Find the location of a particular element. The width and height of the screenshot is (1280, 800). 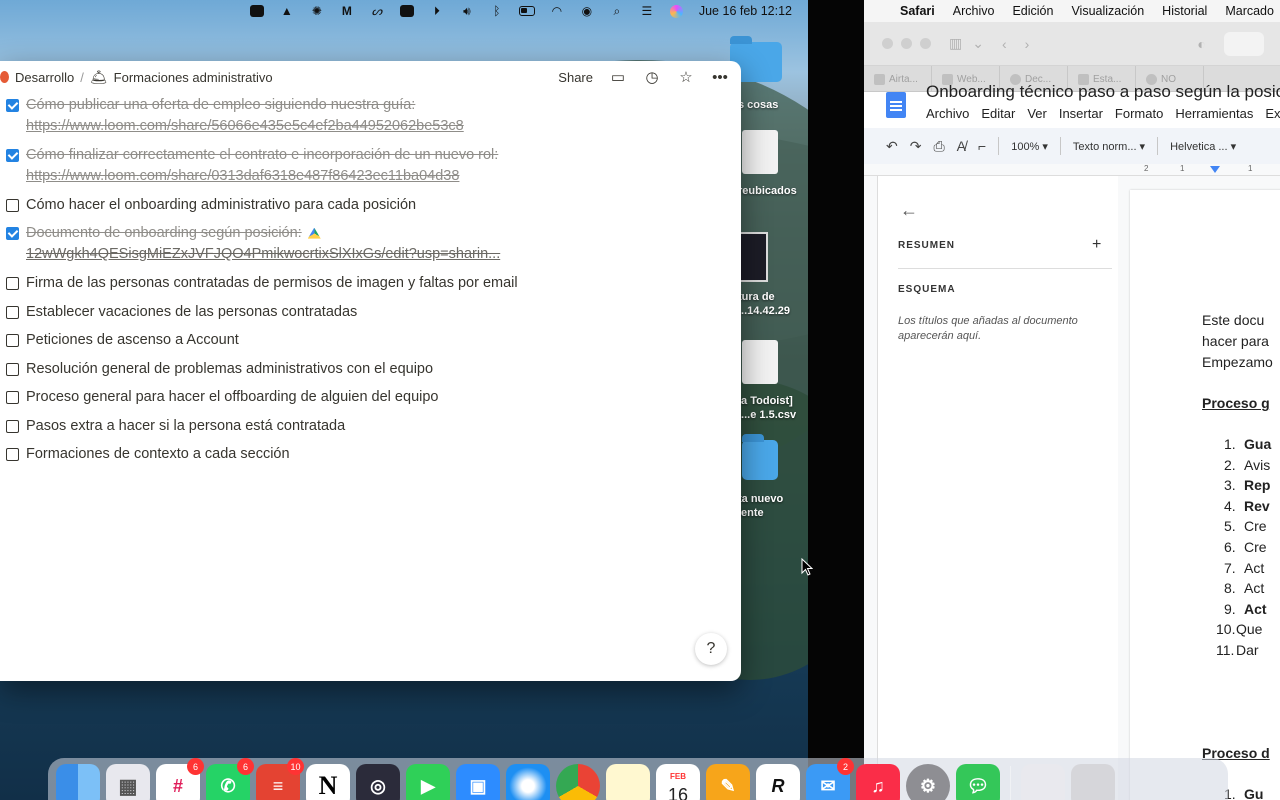

zoom-icon: ▣ is located at coordinates (478, 782).